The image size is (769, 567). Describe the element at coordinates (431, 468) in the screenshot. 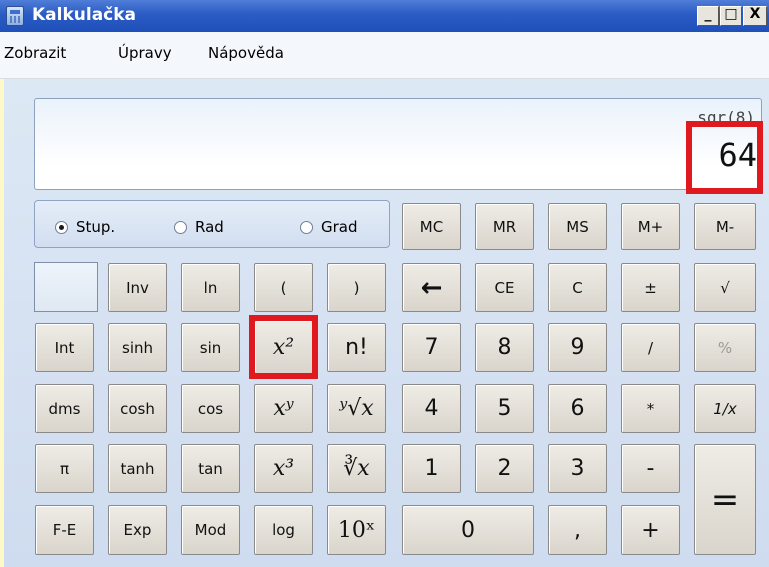

I see `digit-1-button: 1` at that location.